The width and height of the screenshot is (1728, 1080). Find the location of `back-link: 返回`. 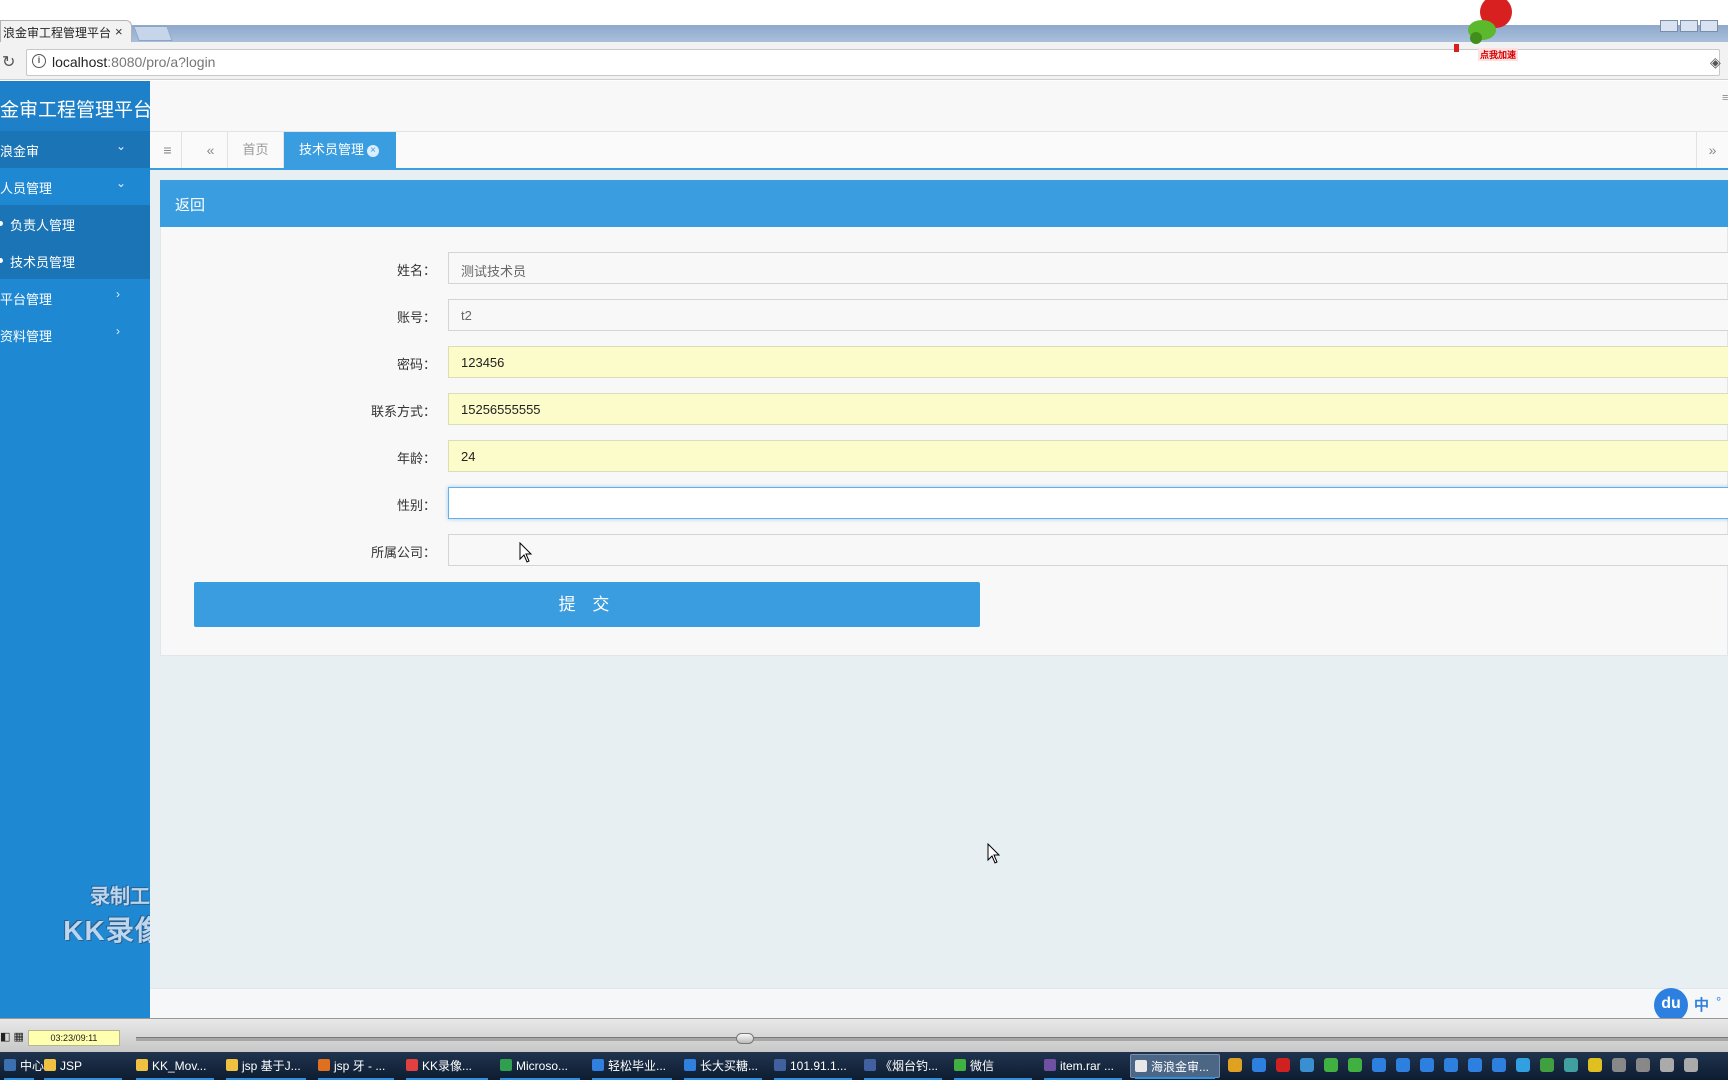

back-link: 返回 is located at coordinates (944, 203).